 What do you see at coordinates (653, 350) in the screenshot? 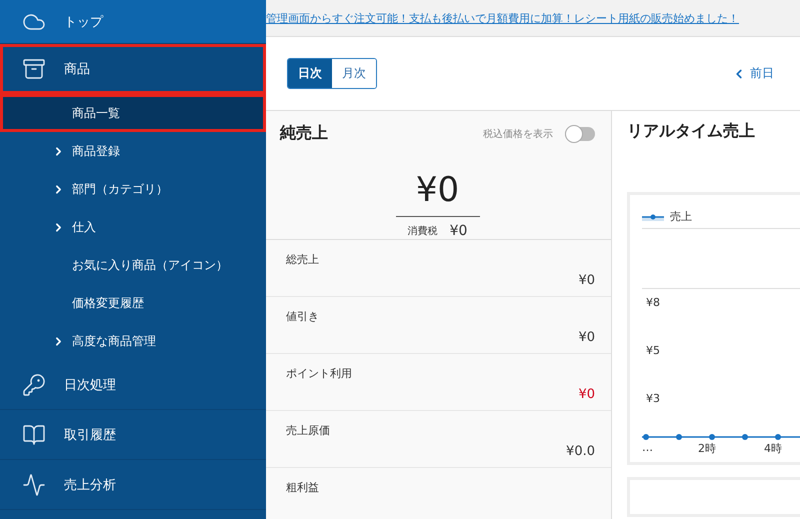
I see `y-axis-label: ¥5` at bounding box center [653, 350].